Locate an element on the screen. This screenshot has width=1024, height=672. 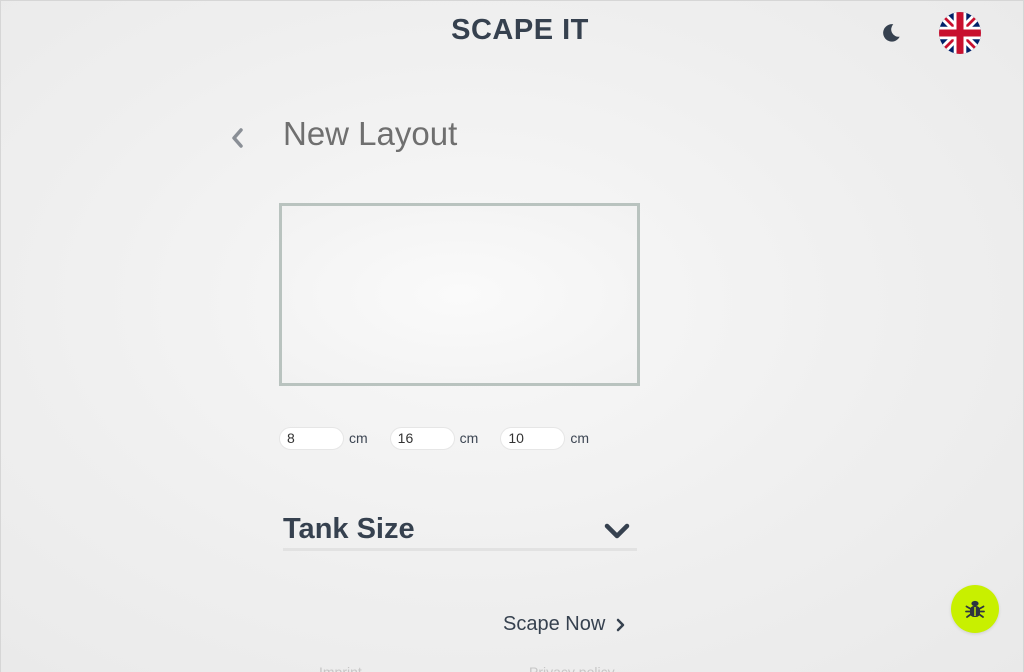
back-button is located at coordinates (237, 138).